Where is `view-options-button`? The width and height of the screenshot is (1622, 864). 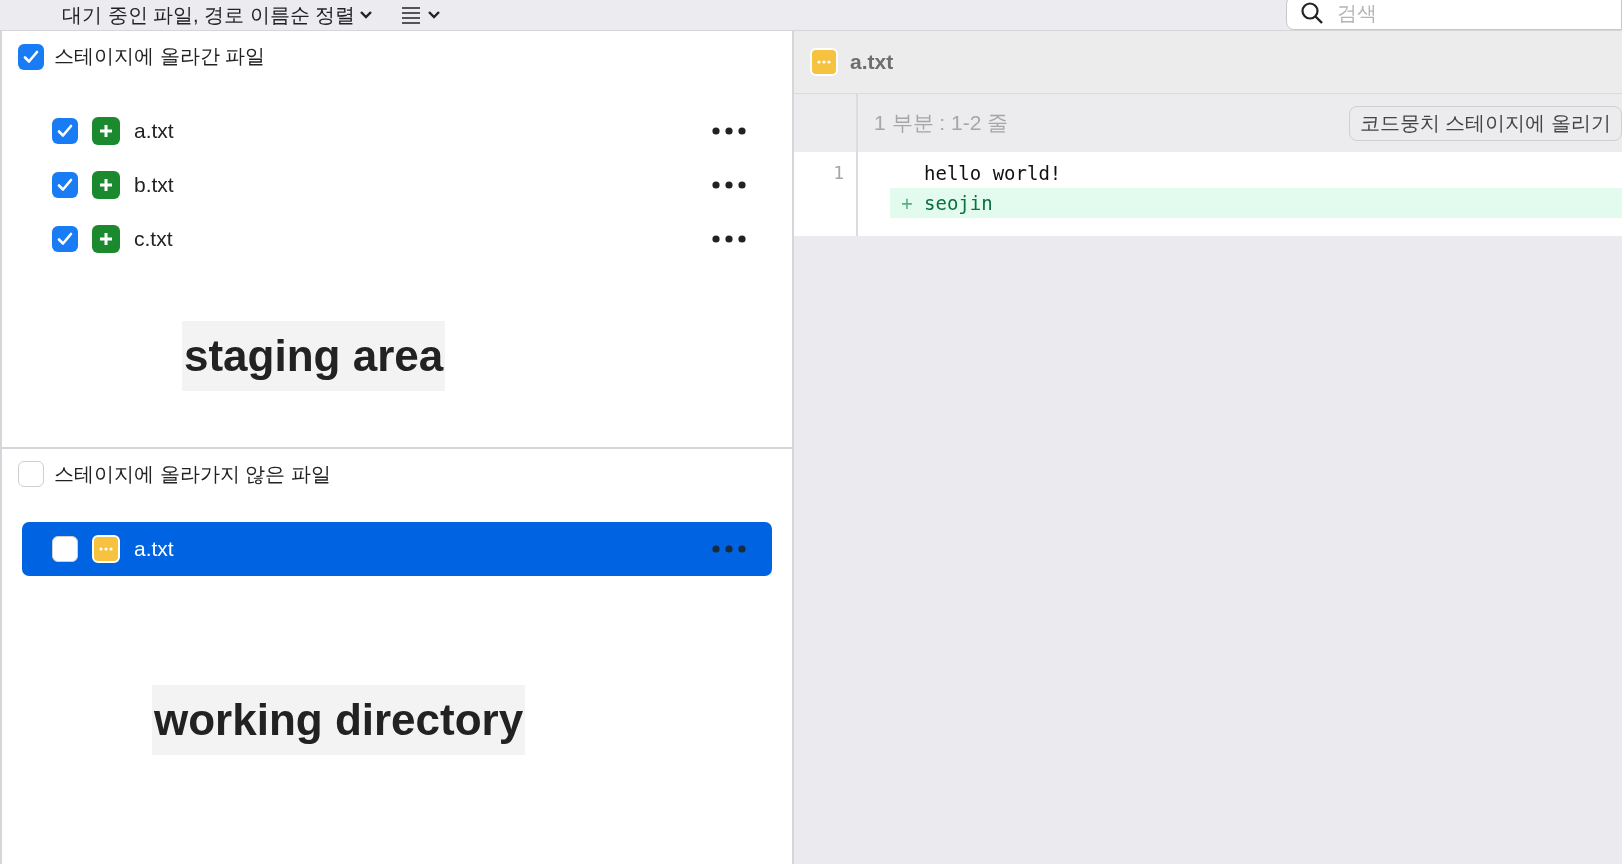
view-options-button is located at coordinates (421, 15).